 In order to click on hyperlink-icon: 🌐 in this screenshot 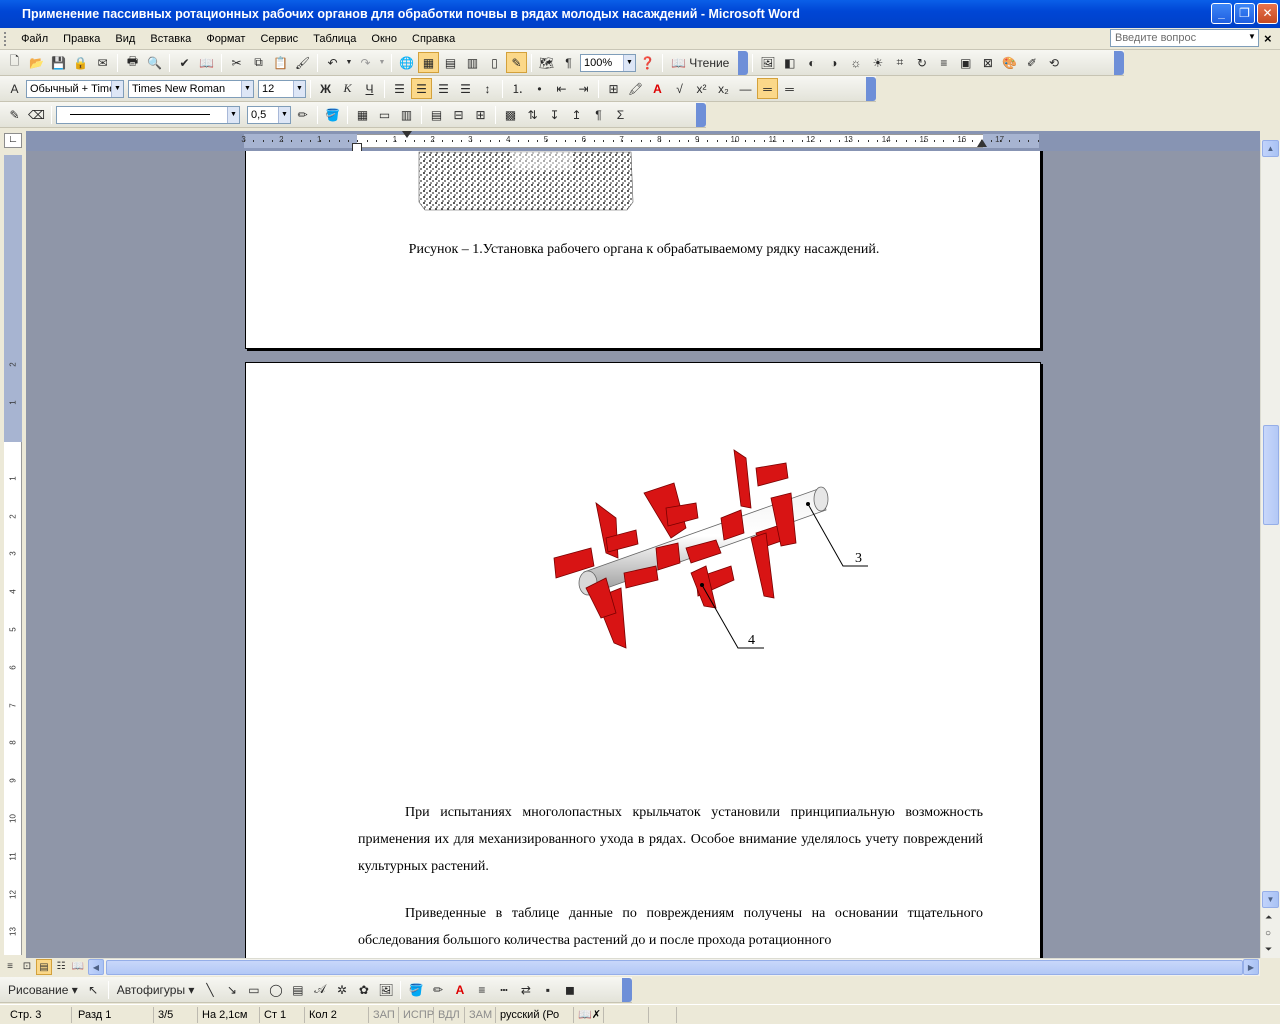, I will do `click(406, 62)`.